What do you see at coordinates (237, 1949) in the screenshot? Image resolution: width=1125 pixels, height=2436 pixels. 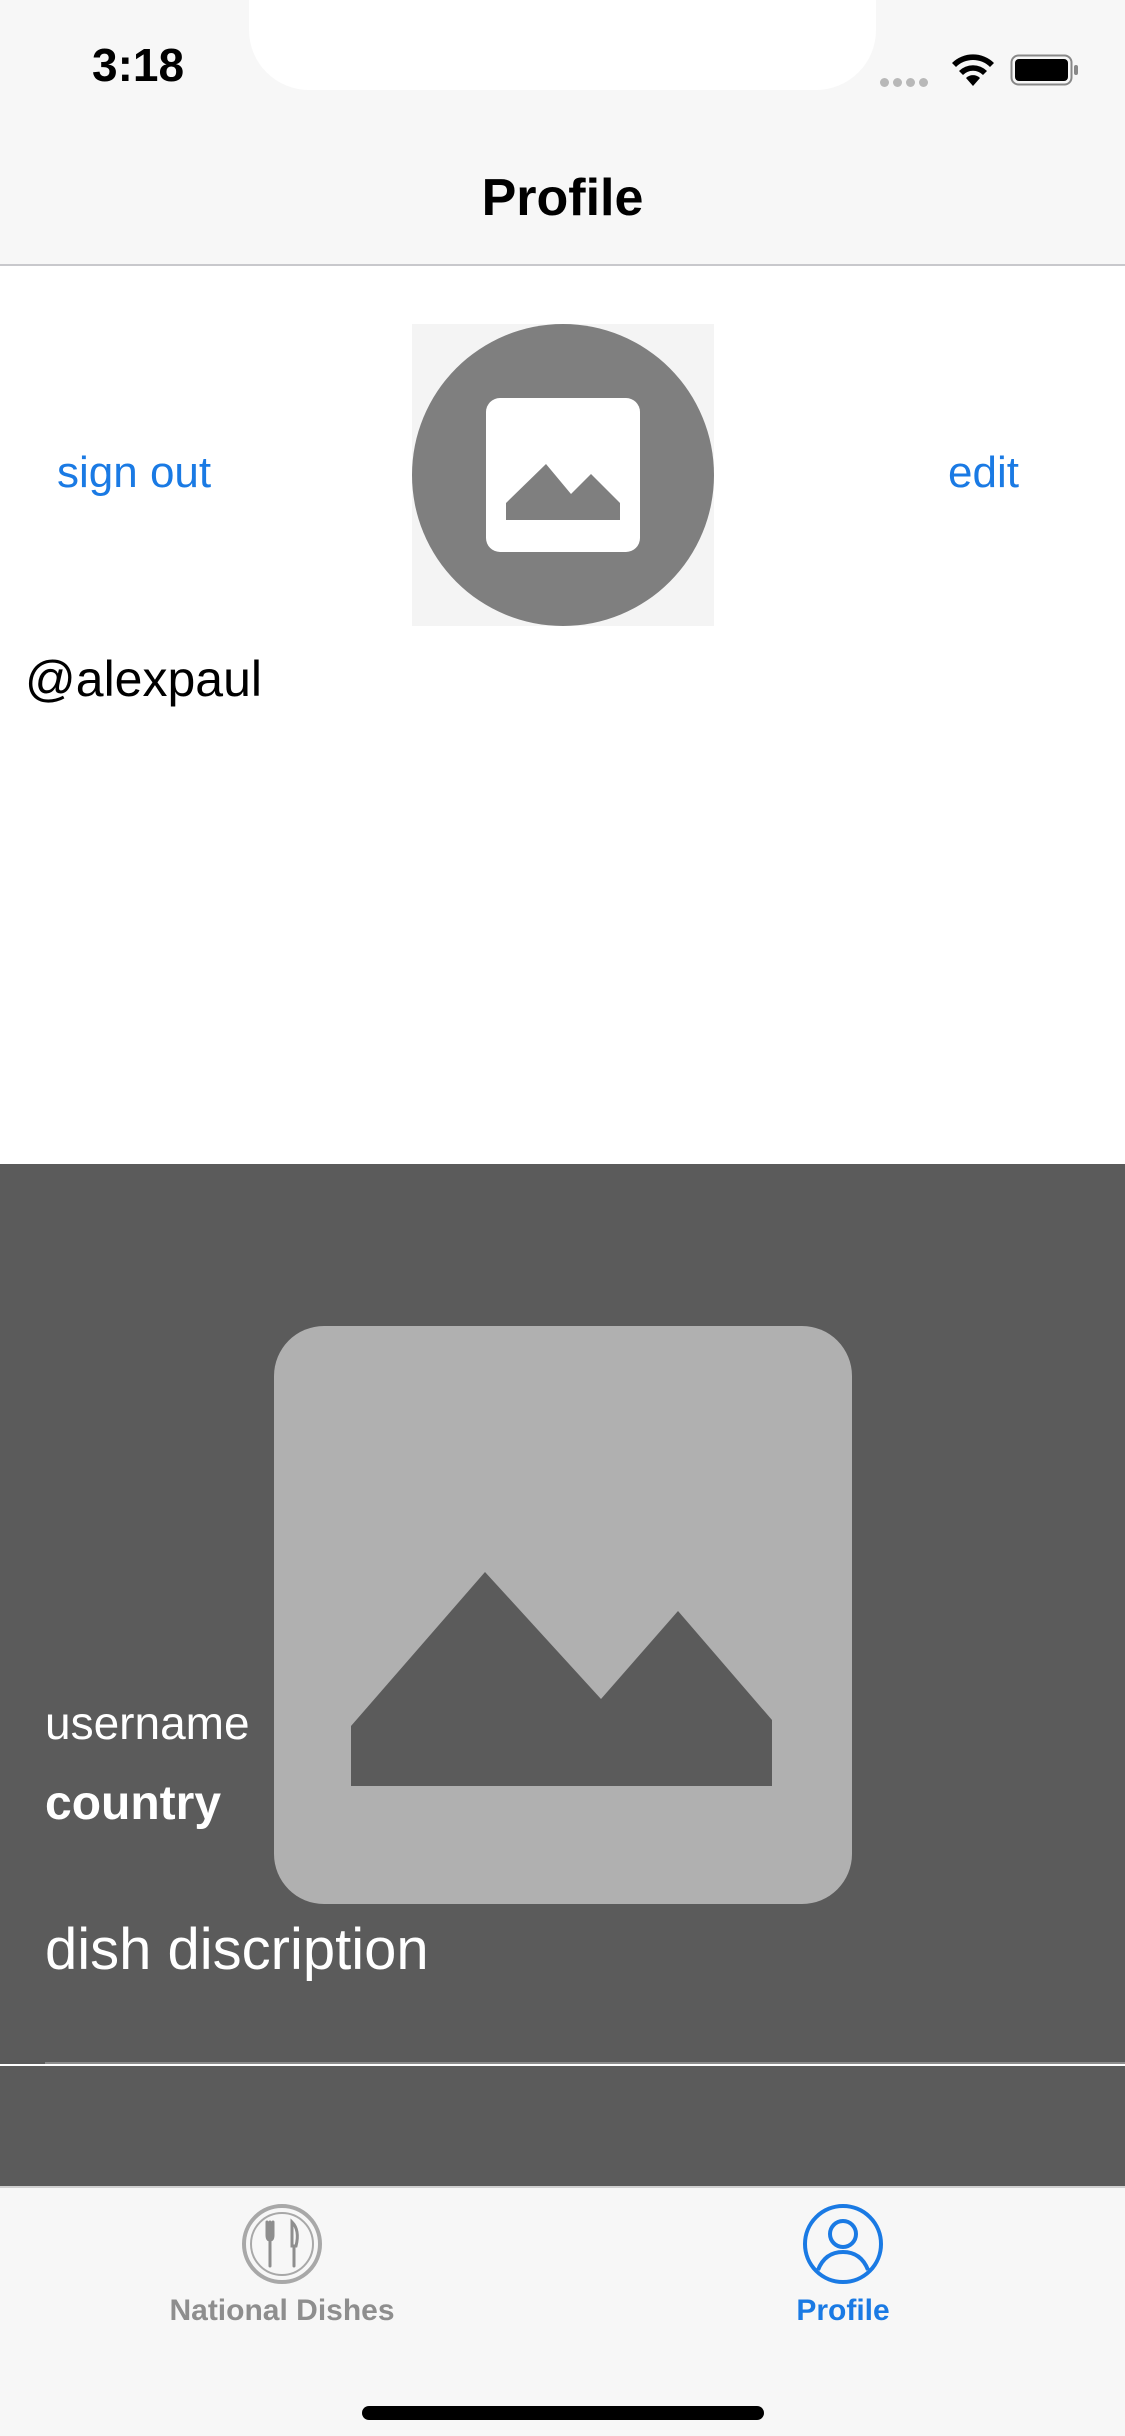 I see `dish-description: dish discription` at bounding box center [237, 1949].